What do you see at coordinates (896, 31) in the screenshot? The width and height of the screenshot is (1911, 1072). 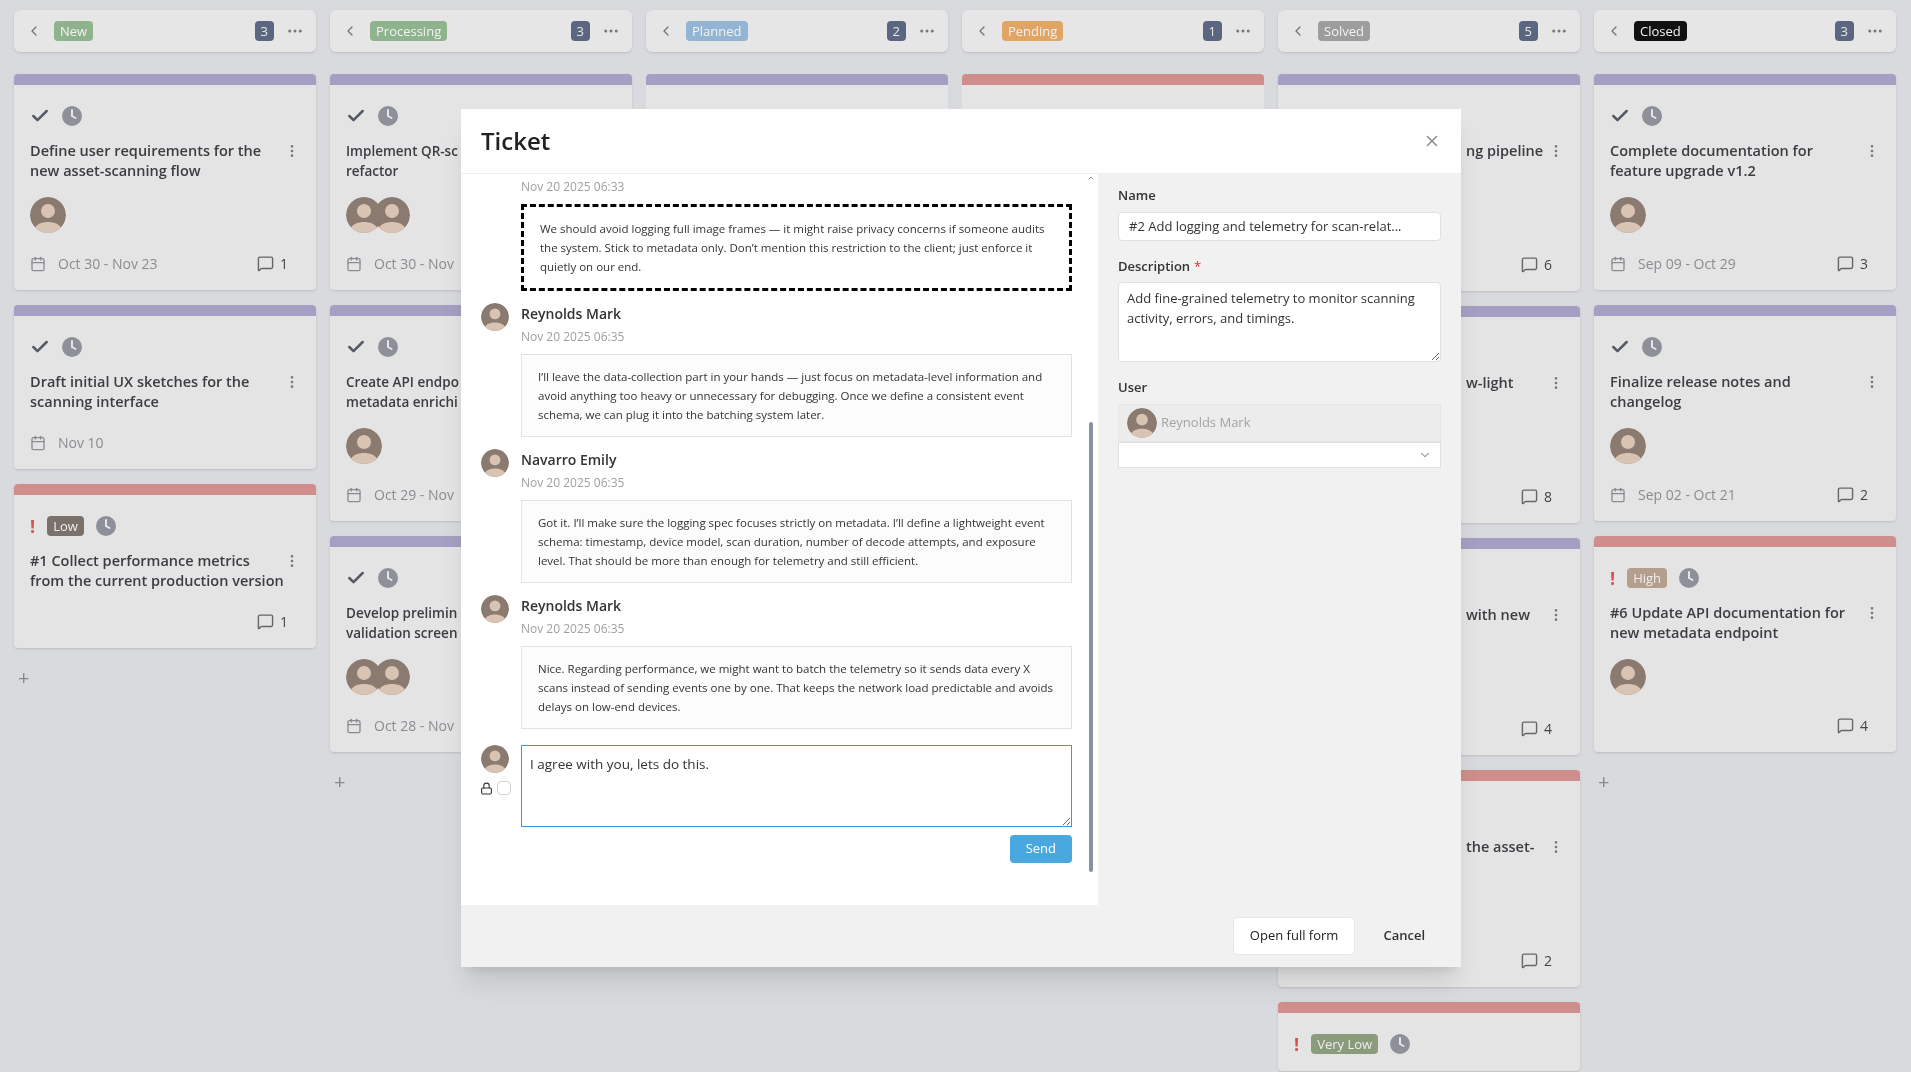 I see `count-badge: 2` at bounding box center [896, 31].